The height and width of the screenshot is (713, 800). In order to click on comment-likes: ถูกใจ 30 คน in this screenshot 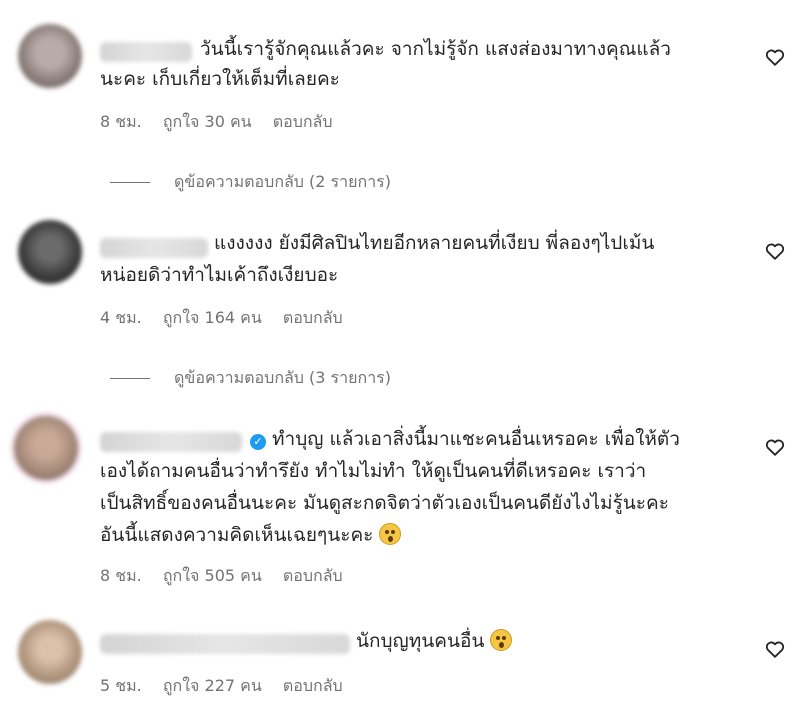, I will do `click(207, 121)`.